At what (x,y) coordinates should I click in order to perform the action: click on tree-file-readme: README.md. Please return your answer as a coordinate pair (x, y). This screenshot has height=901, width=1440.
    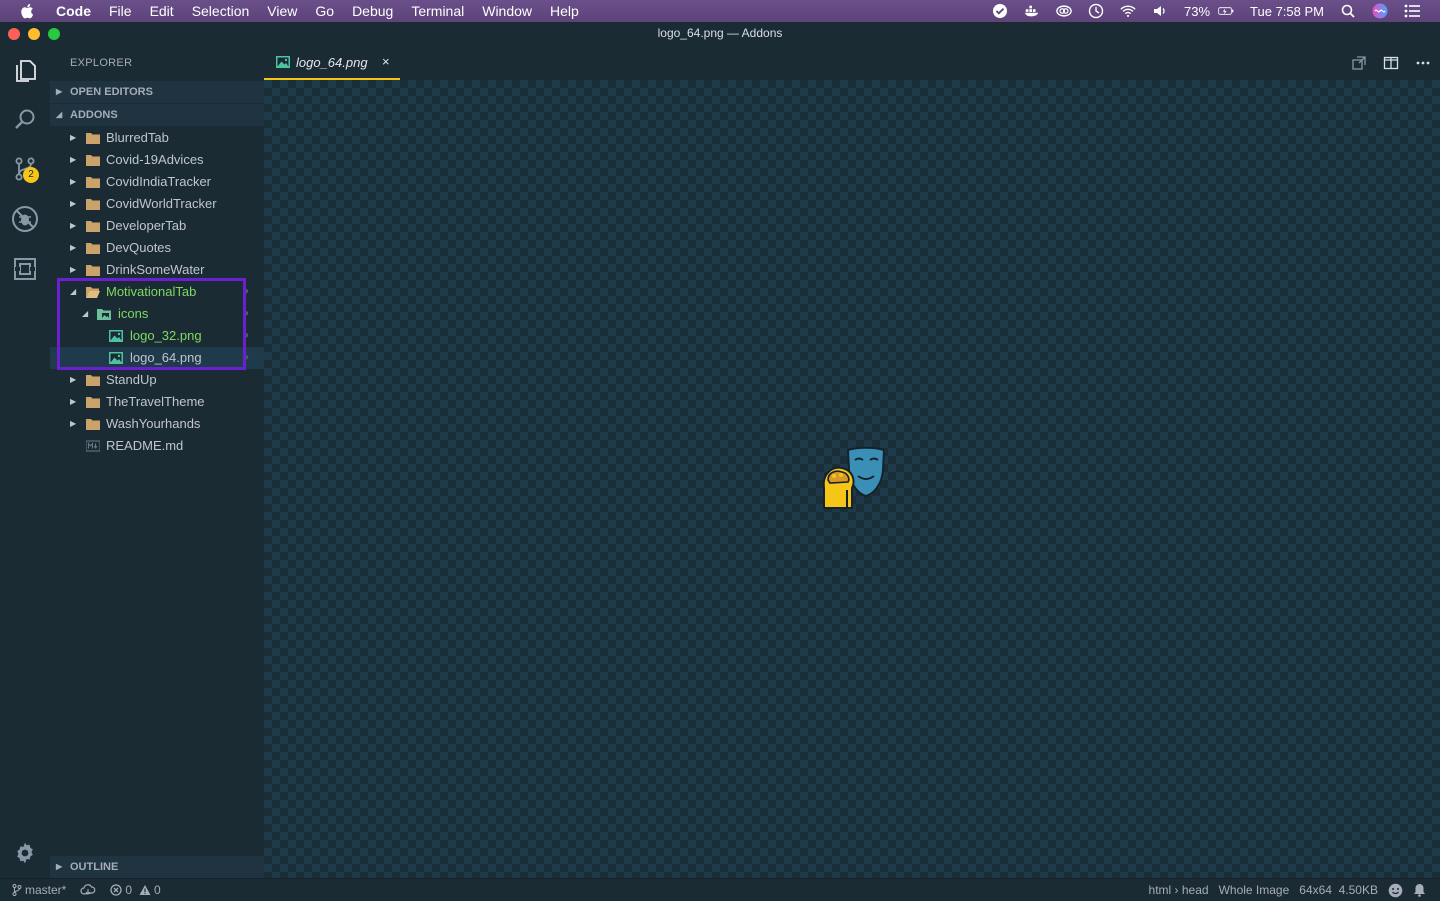
    Looking at the image, I should click on (157, 446).